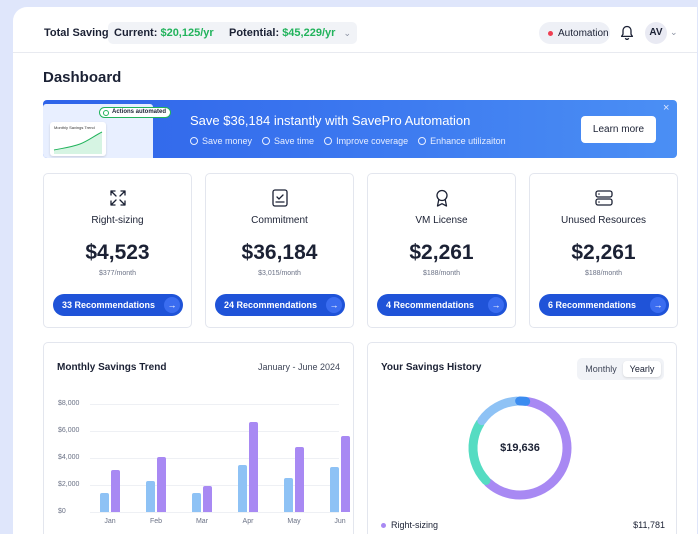 This screenshot has width=698, height=534. I want to click on recommendations-button: 4 Recommendations →, so click(442, 305).